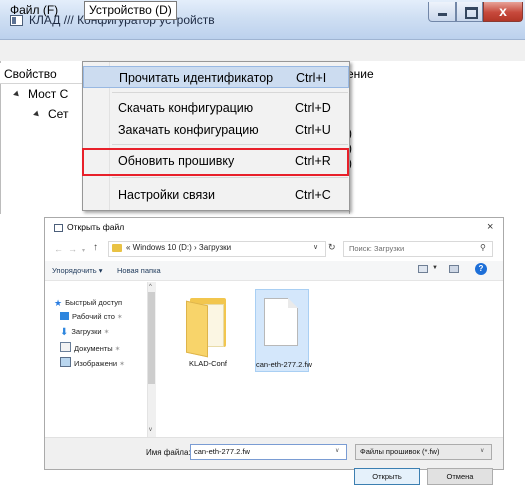  What do you see at coordinates (96, 227) in the screenshot?
I see `dialog-title: Открыть файл` at bounding box center [96, 227].